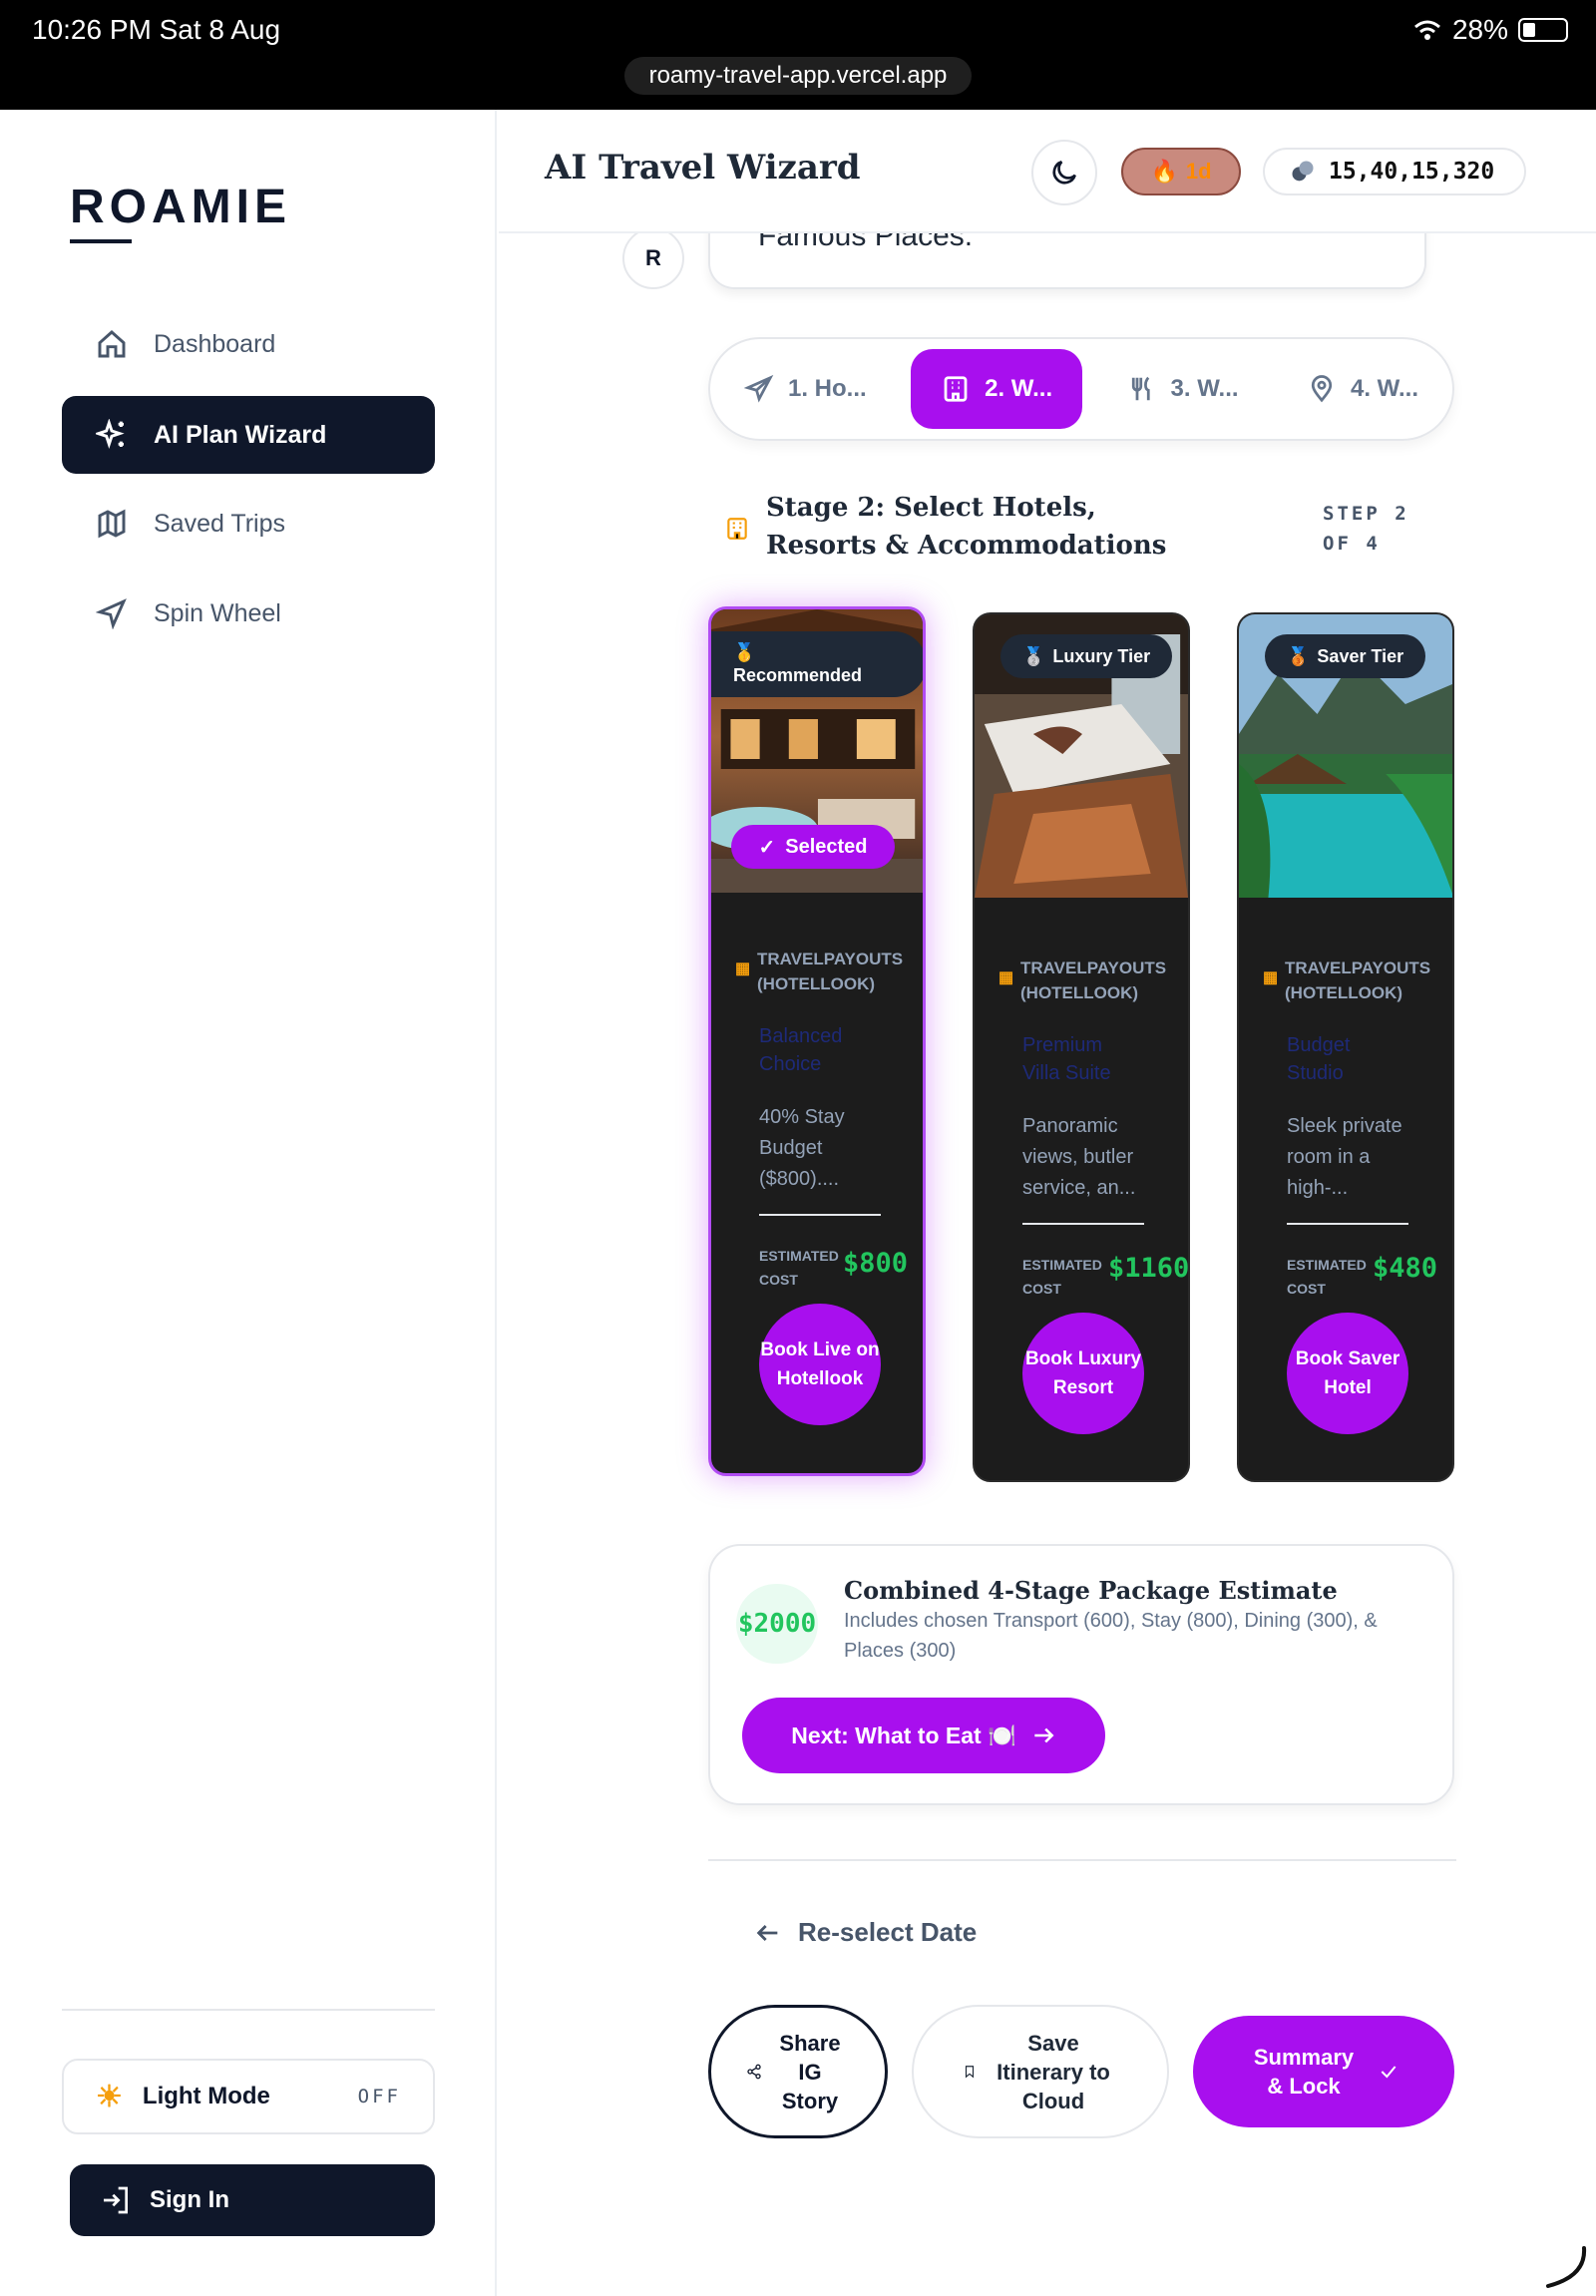 This screenshot has width=1596, height=2296. I want to click on hotel-price: $480, so click(1405, 1268).